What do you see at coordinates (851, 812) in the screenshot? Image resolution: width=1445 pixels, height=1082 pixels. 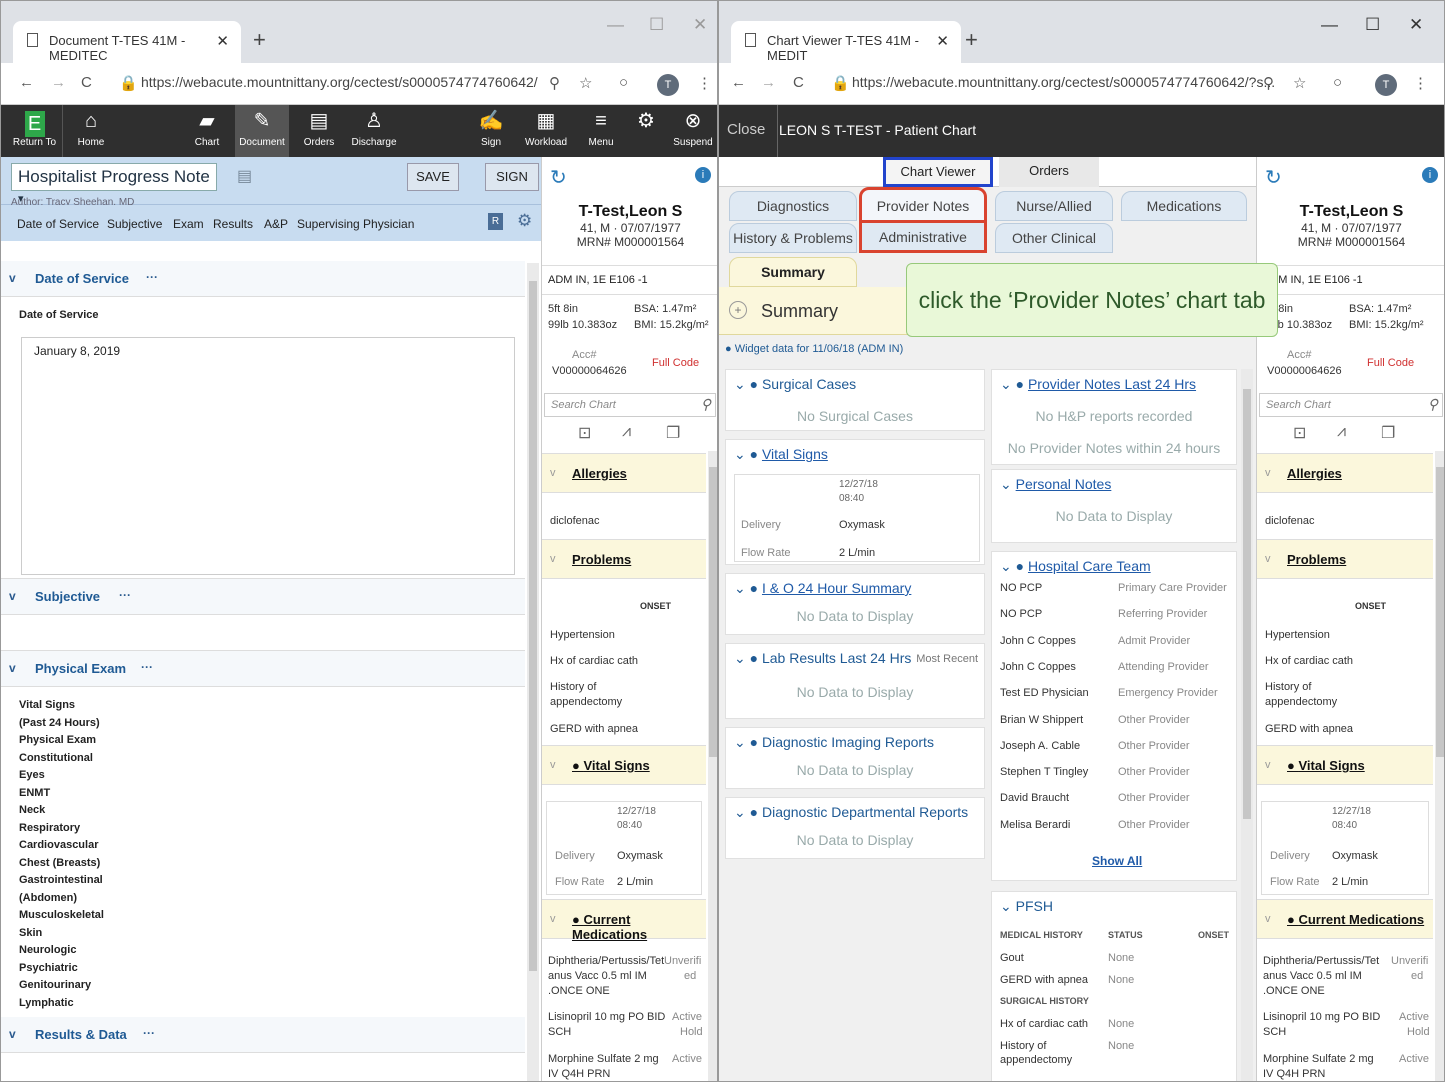 I see `card-title: ⌄ ● Diagnostic Departmental Reports` at bounding box center [851, 812].